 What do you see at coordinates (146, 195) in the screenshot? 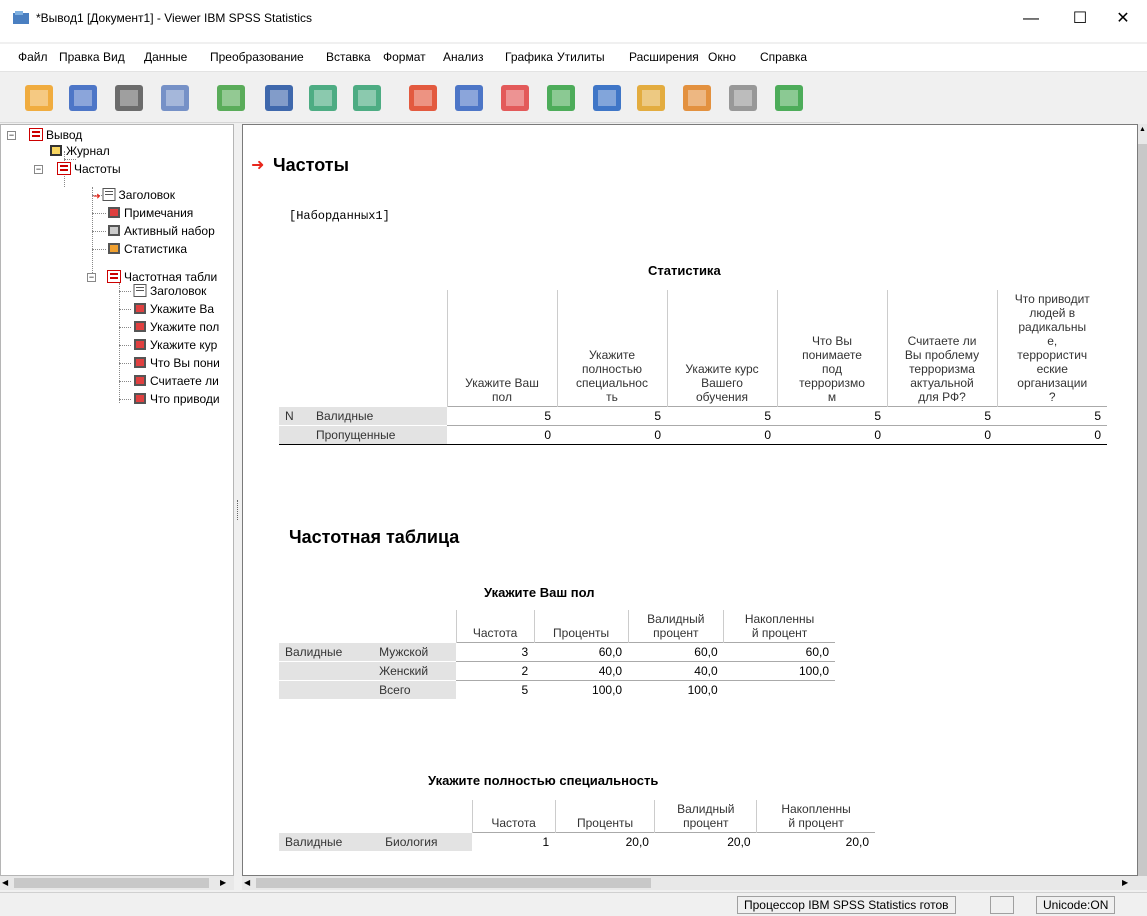
I see `tree-label-title: Заголовок` at bounding box center [146, 195].